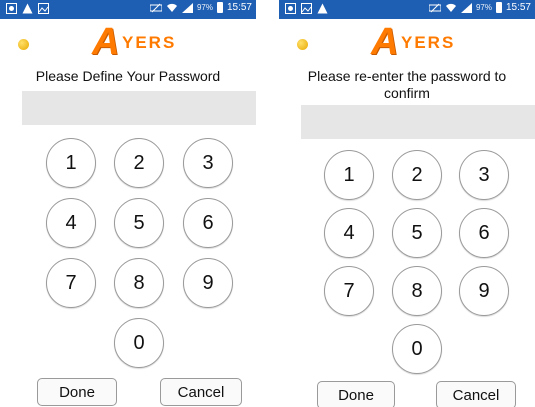 The image size is (535, 407). What do you see at coordinates (128, 76) in the screenshot?
I see `password-prompt: Please Define Your Password` at bounding box center [128, 76].